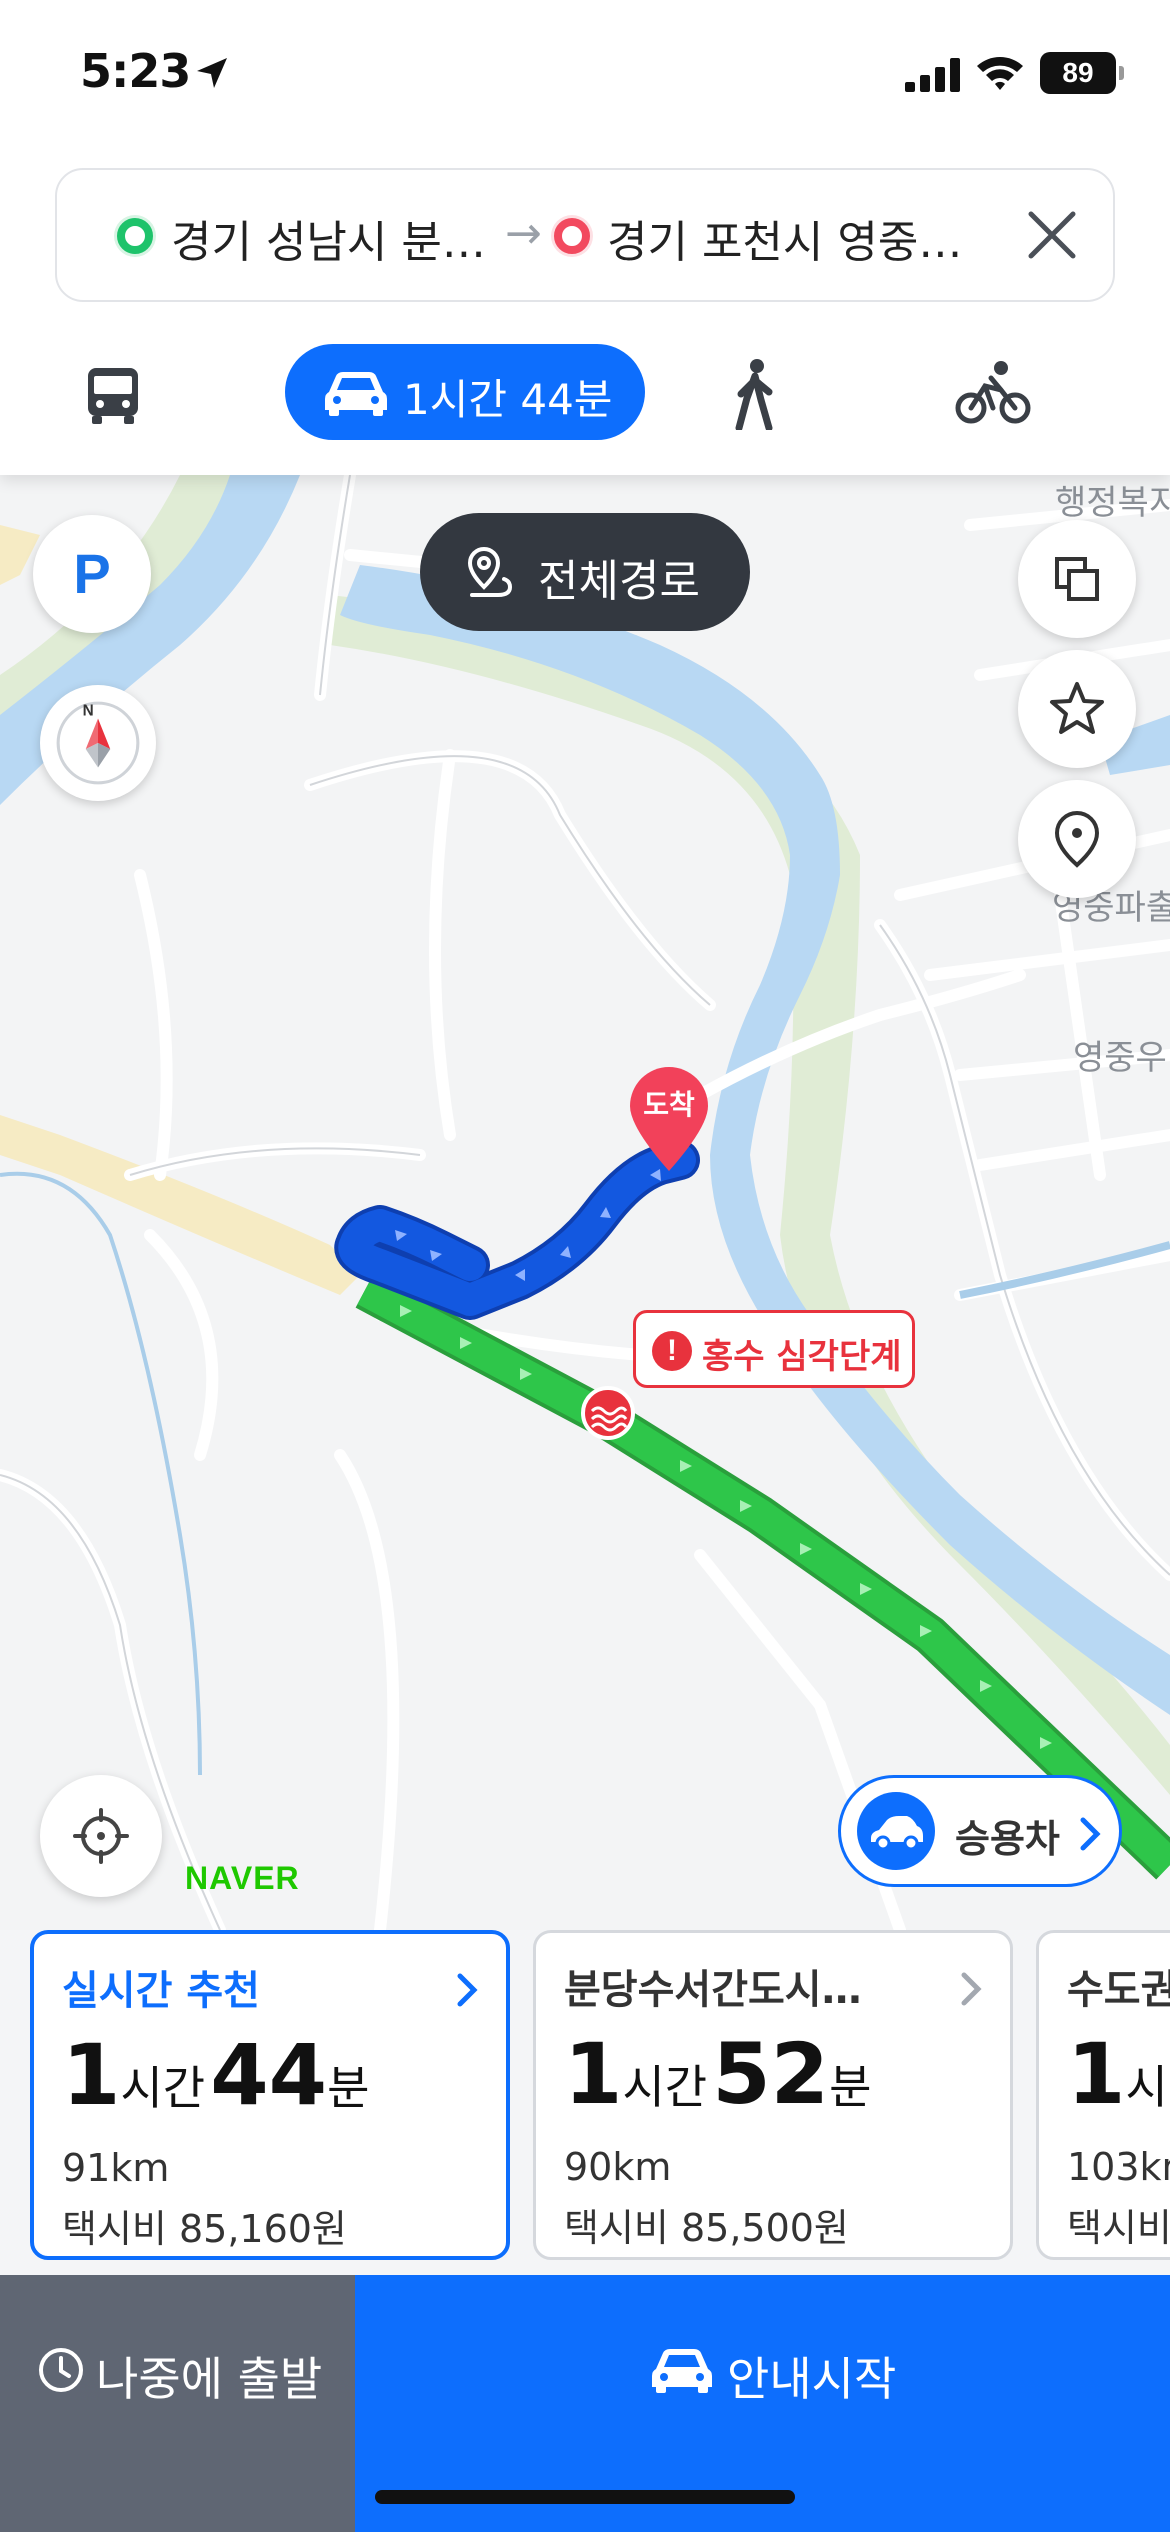 The width and height of the screenshot is (1170, 2532). I want to click on svg-text: N, so click(88, 710).